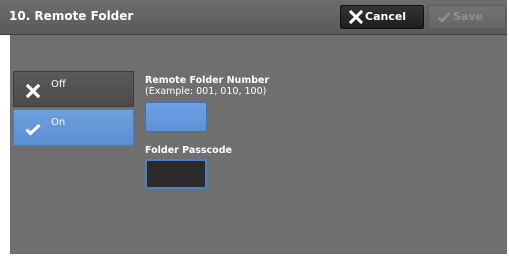 This screenshot has height=257, width=509. What do you see at coordinates (73, 127) in the screenshot?
I see `option-on: On` at bounding box center [73, 127].